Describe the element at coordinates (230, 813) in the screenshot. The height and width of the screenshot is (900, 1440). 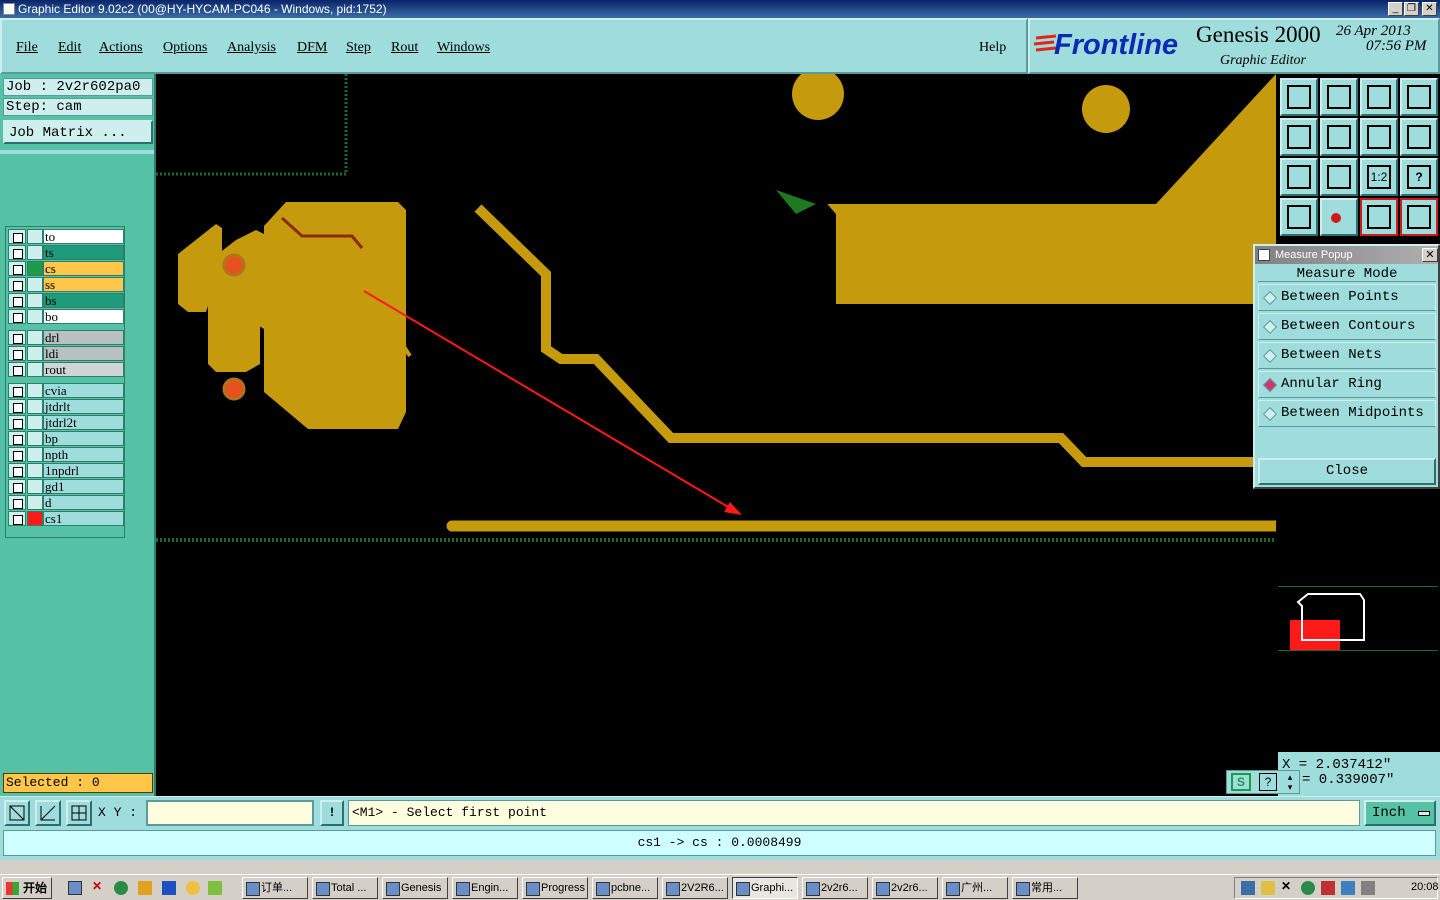
I see `xy-input` at that location.